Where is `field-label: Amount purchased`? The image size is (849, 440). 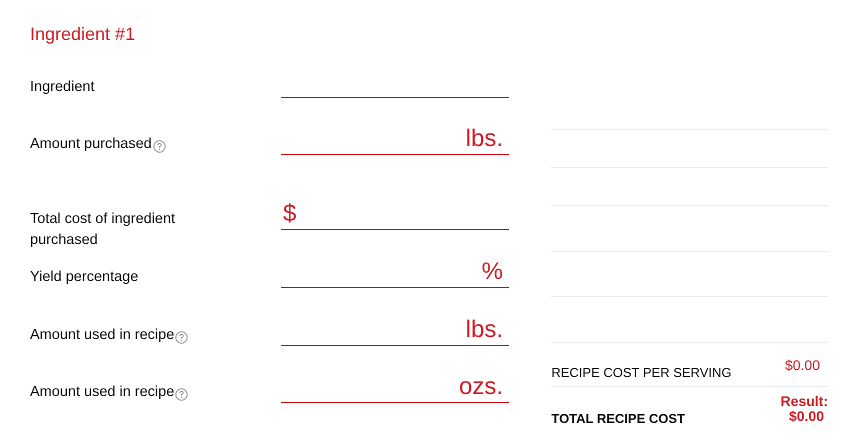
field-label: Amount purchased is located at coordinates (91, 144).